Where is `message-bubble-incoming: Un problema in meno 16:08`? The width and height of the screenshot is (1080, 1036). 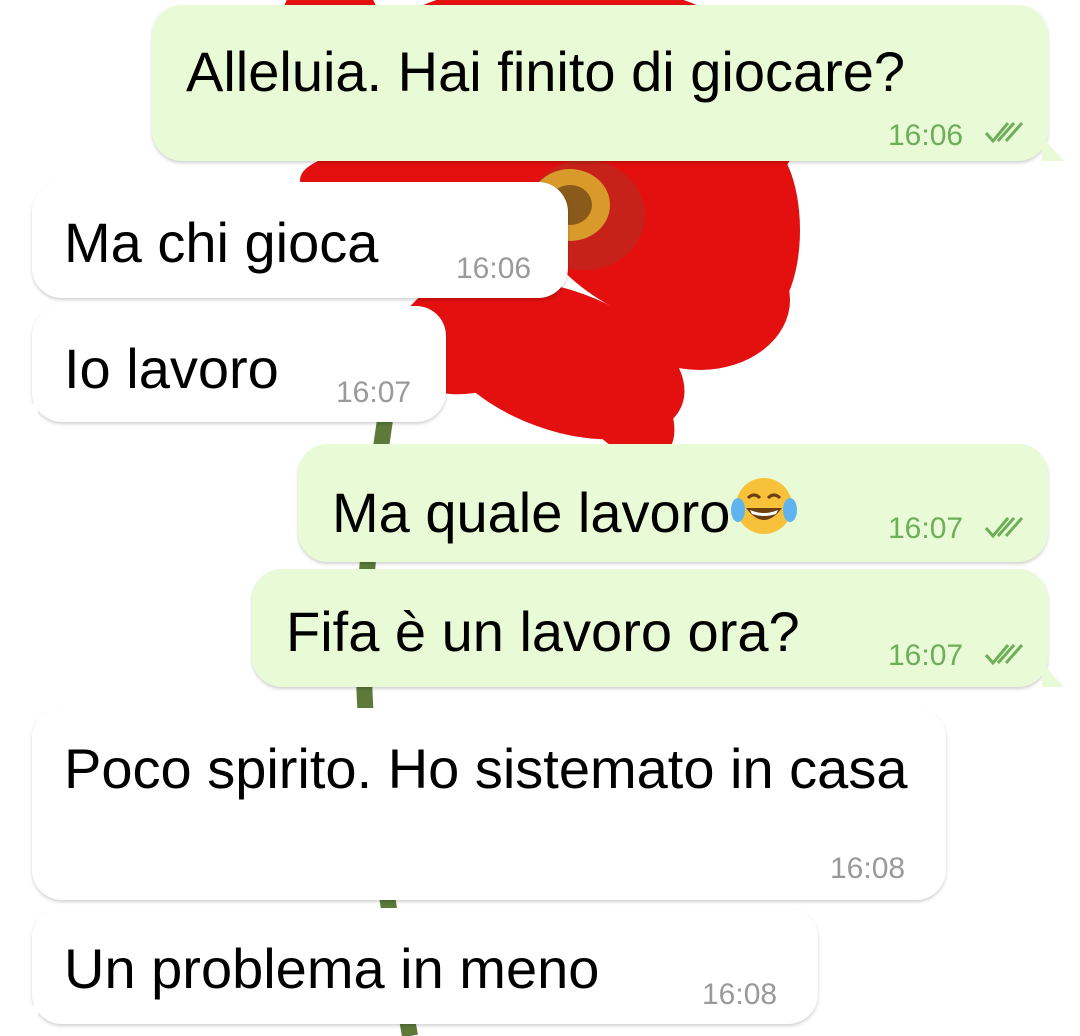
message-bubble-incoming: Un problema in meno 16:08 is located at coordinates (425, 966).